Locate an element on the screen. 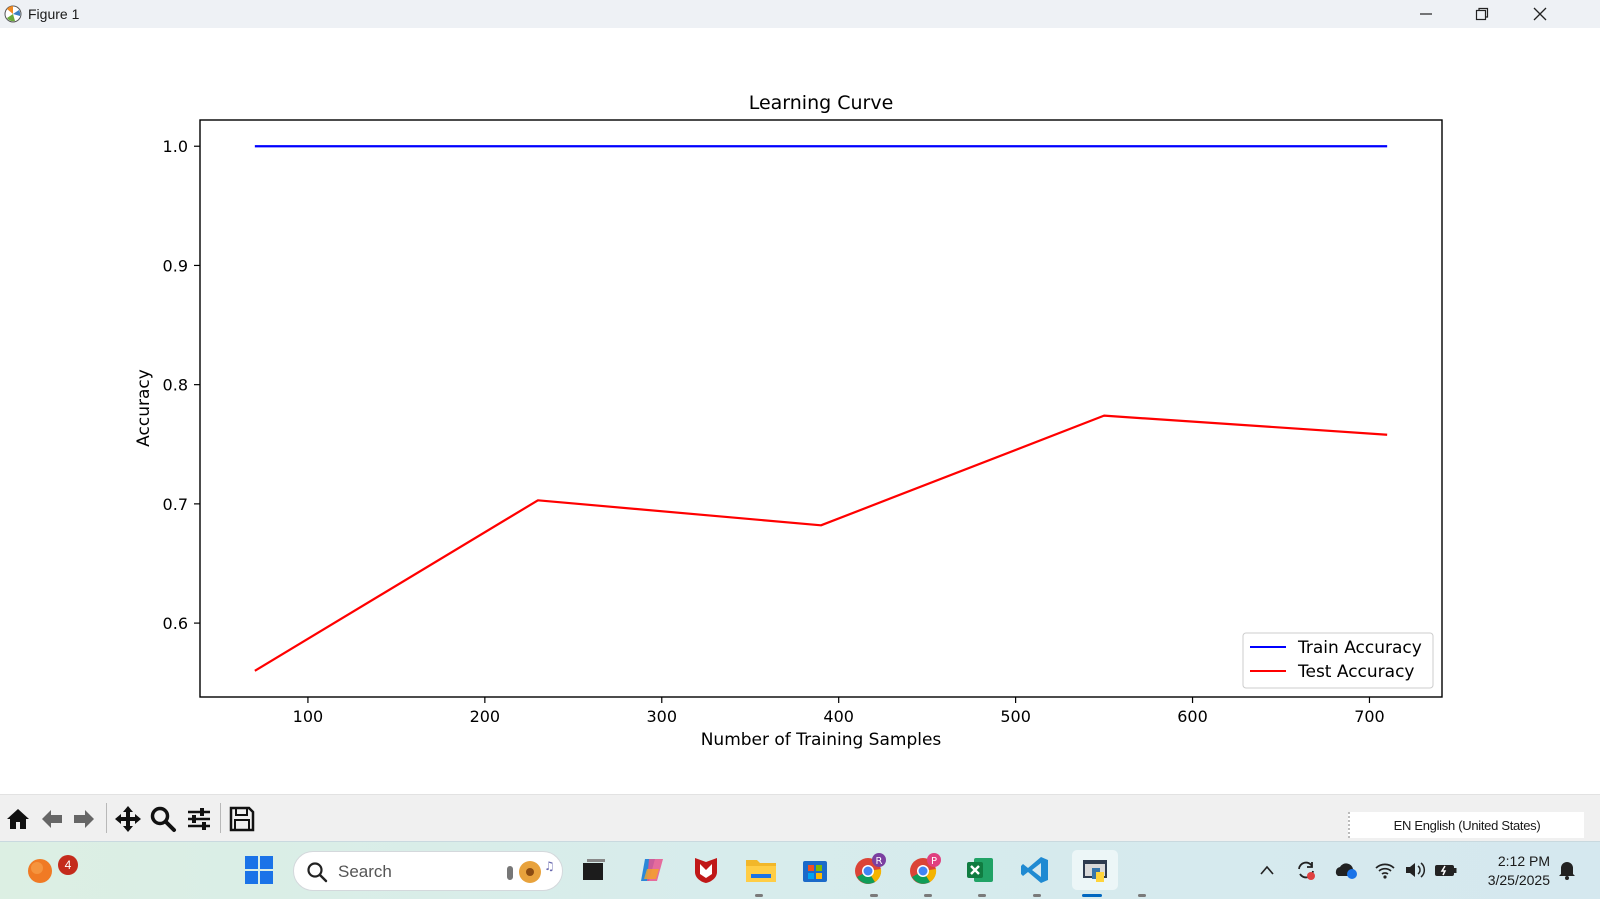  python-icon is located at coordinates (1095, 871).